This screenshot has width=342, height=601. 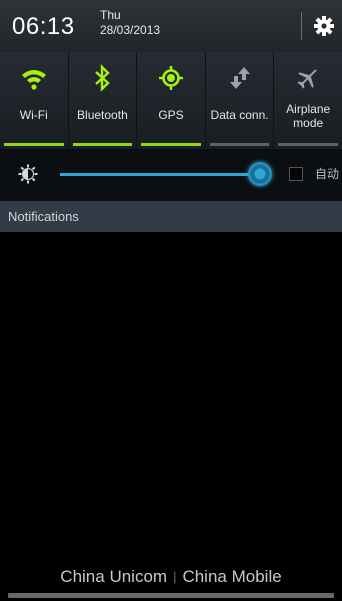 I want to click on toggle-bluetooth: Bluetooth, so click(x=103, y=100).